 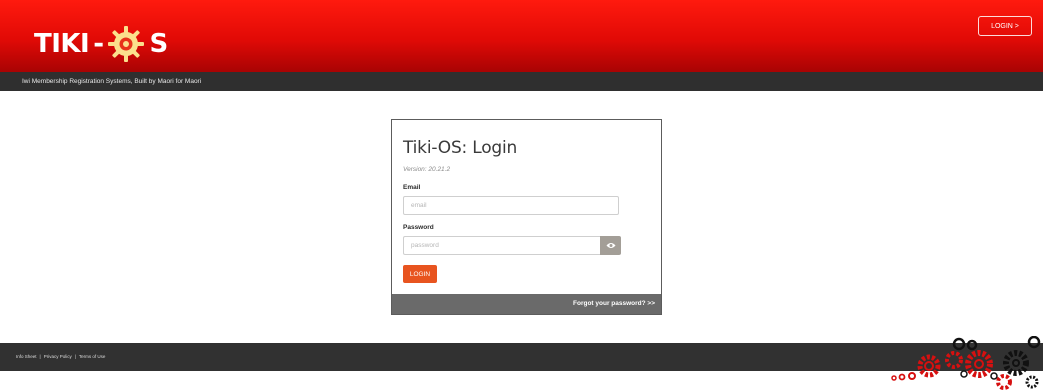 I want to click on header-login-button: LOGIN >, so click(x=1005, y=26).